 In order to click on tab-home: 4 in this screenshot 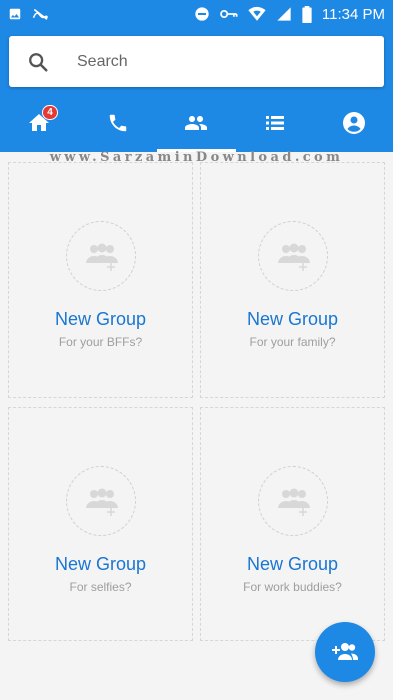, I will do `click(39, 122)`.